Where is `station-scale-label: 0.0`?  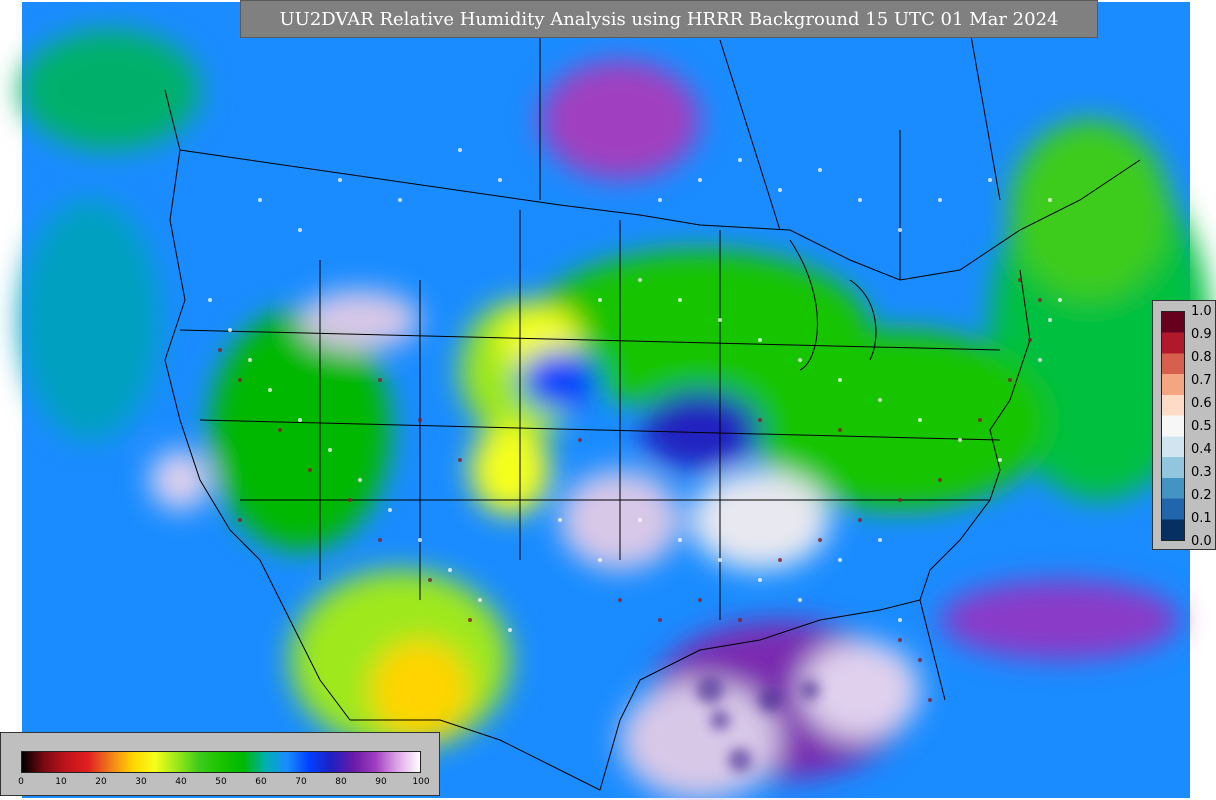
station-scale-label: 0.0 is located at coordinates (1201, 541).